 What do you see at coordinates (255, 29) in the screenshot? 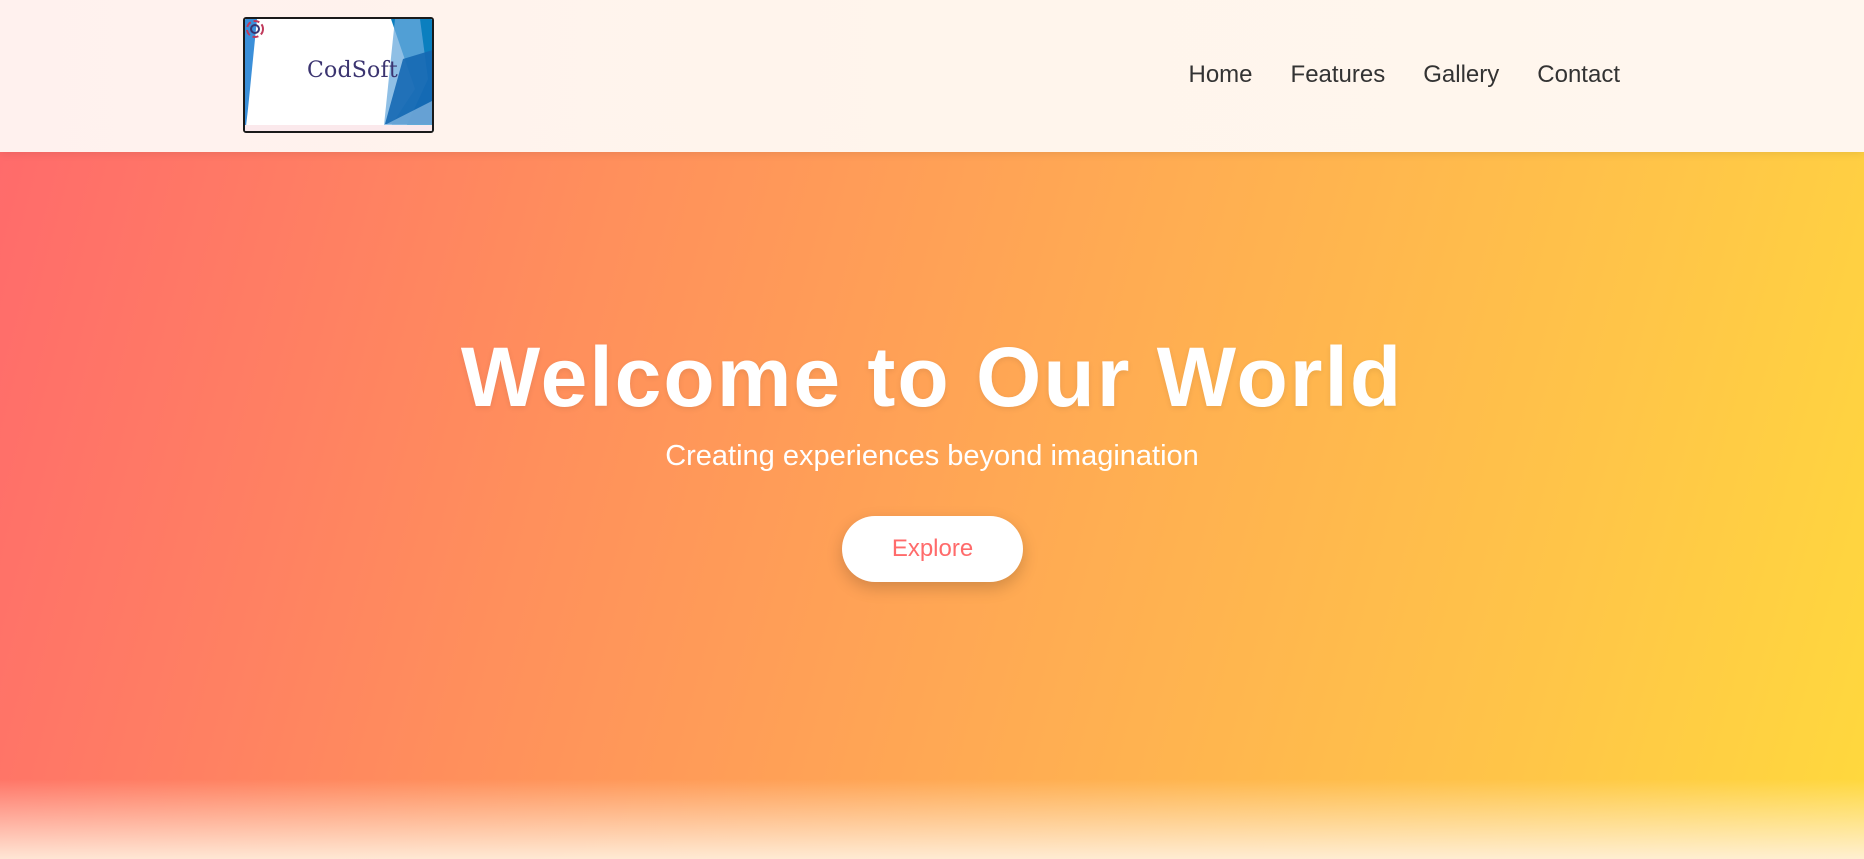
I see `codsoft-logo-icon` at bounding box center [255, 29].